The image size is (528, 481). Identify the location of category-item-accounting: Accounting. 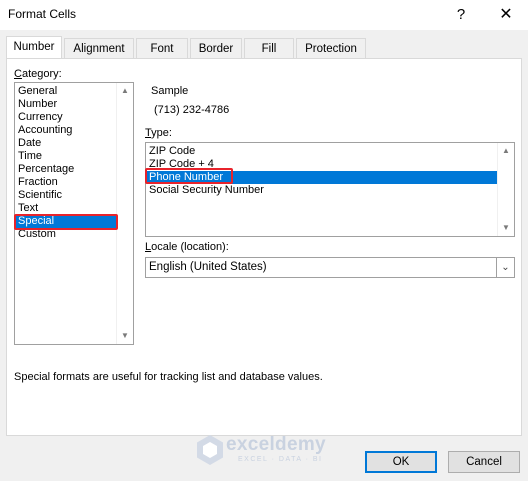
(45, 130).